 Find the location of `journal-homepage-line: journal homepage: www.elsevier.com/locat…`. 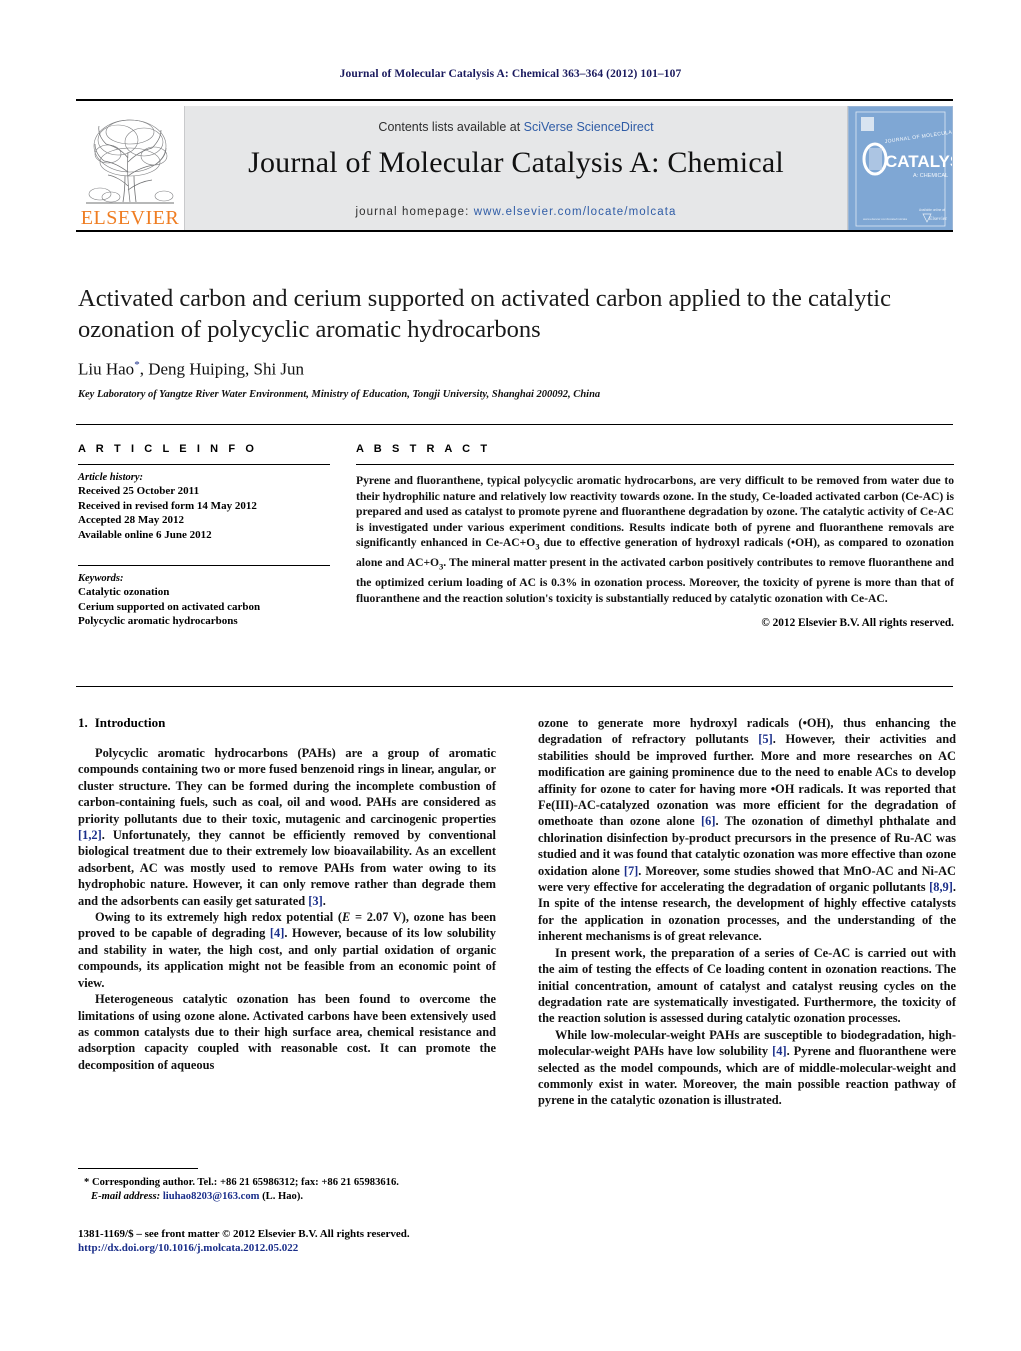

journal-homepage-line: journal homepage: www.elsevier.com/locat… is located at coordinates (516, 212).